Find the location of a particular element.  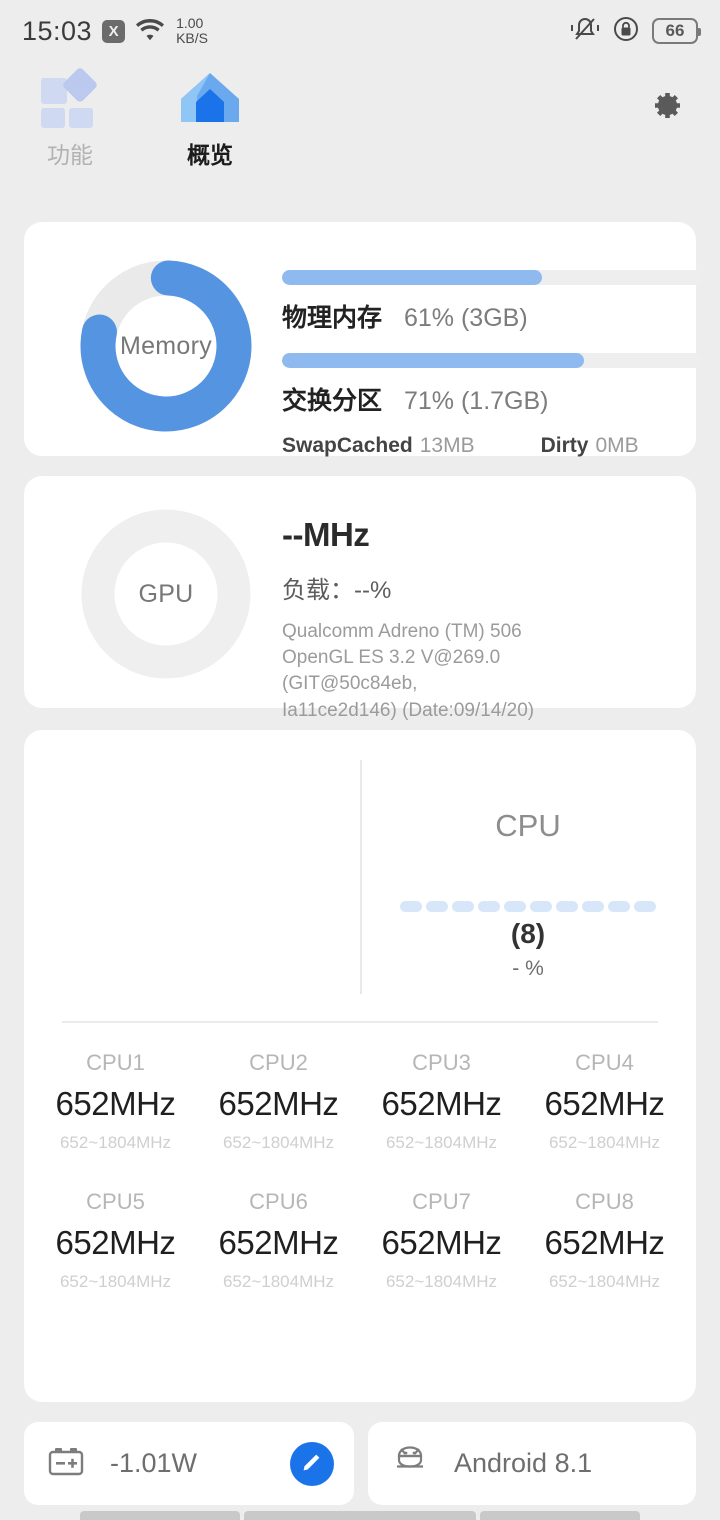

cpu-core-item: CPU5 652MHz 652~1804MHz is located at coordinates (115, 1240).